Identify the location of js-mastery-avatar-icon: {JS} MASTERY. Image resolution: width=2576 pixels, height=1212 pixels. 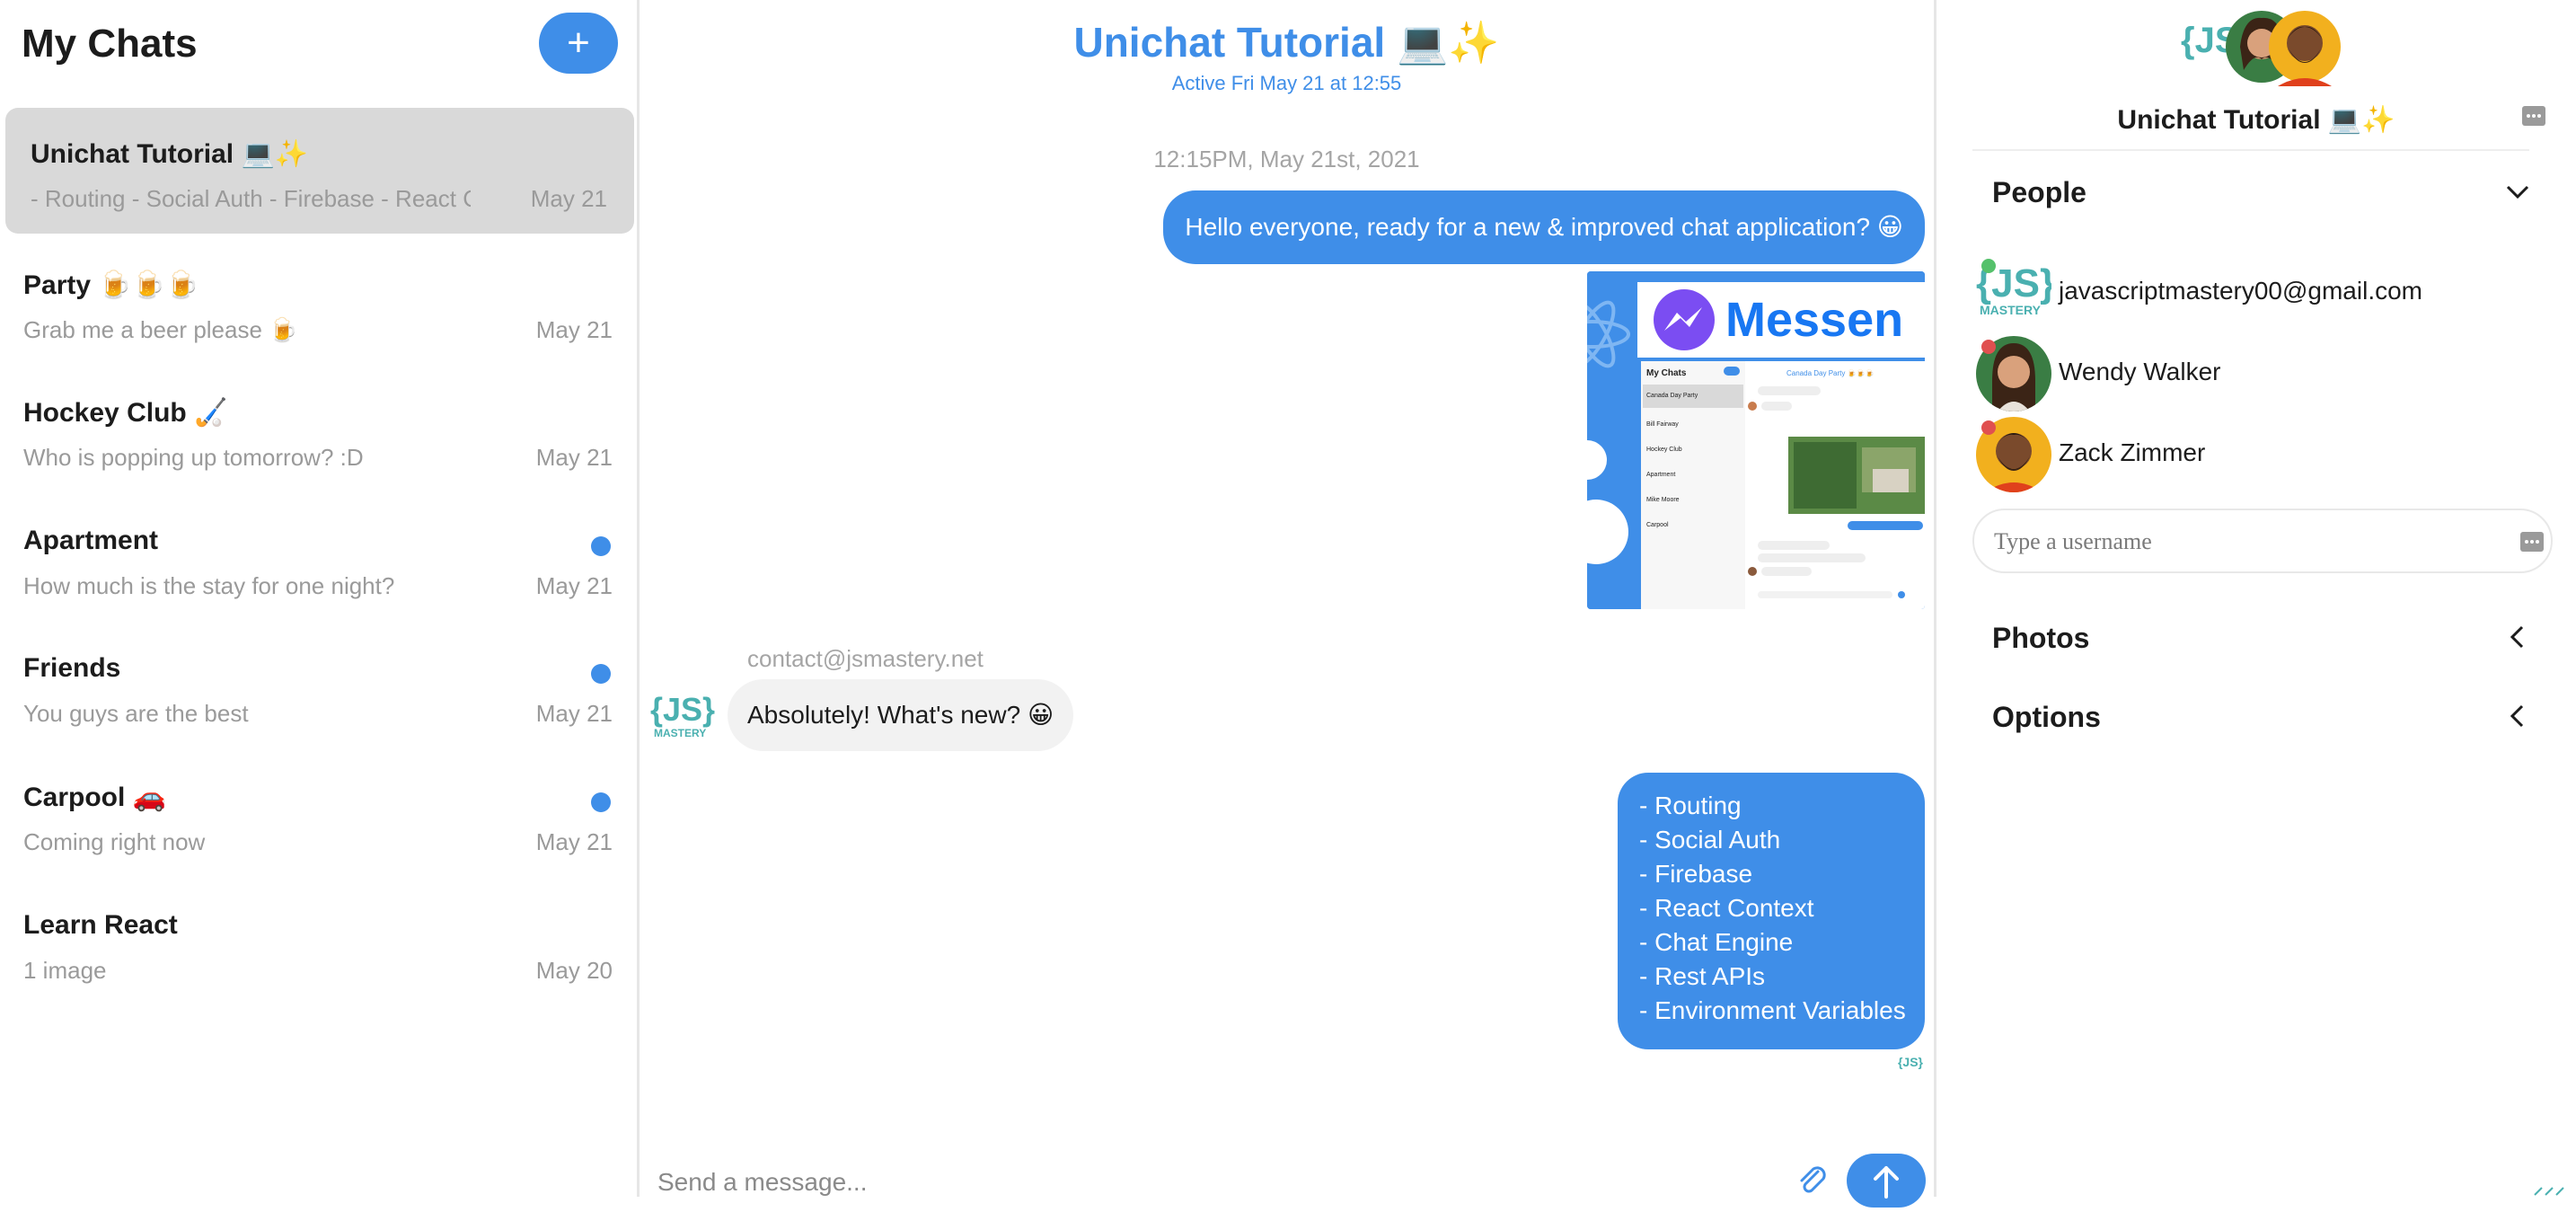
(684, 715).